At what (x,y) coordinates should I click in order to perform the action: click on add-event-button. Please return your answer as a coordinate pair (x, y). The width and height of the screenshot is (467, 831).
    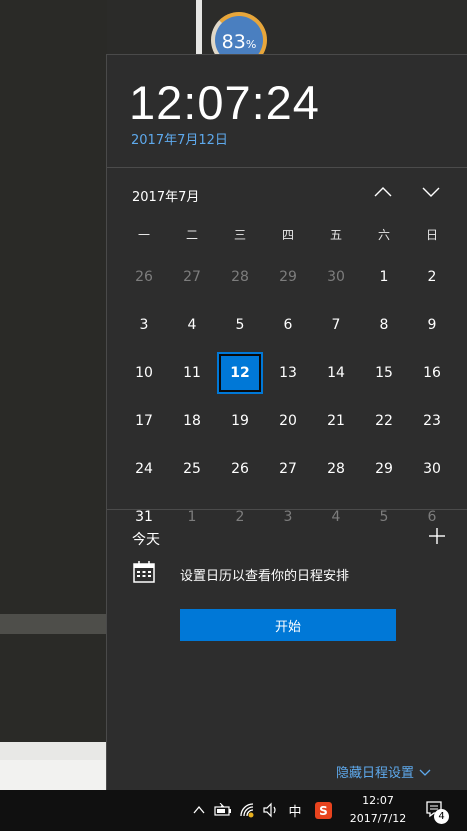
    Looking at the image, I should click on (437, 536).